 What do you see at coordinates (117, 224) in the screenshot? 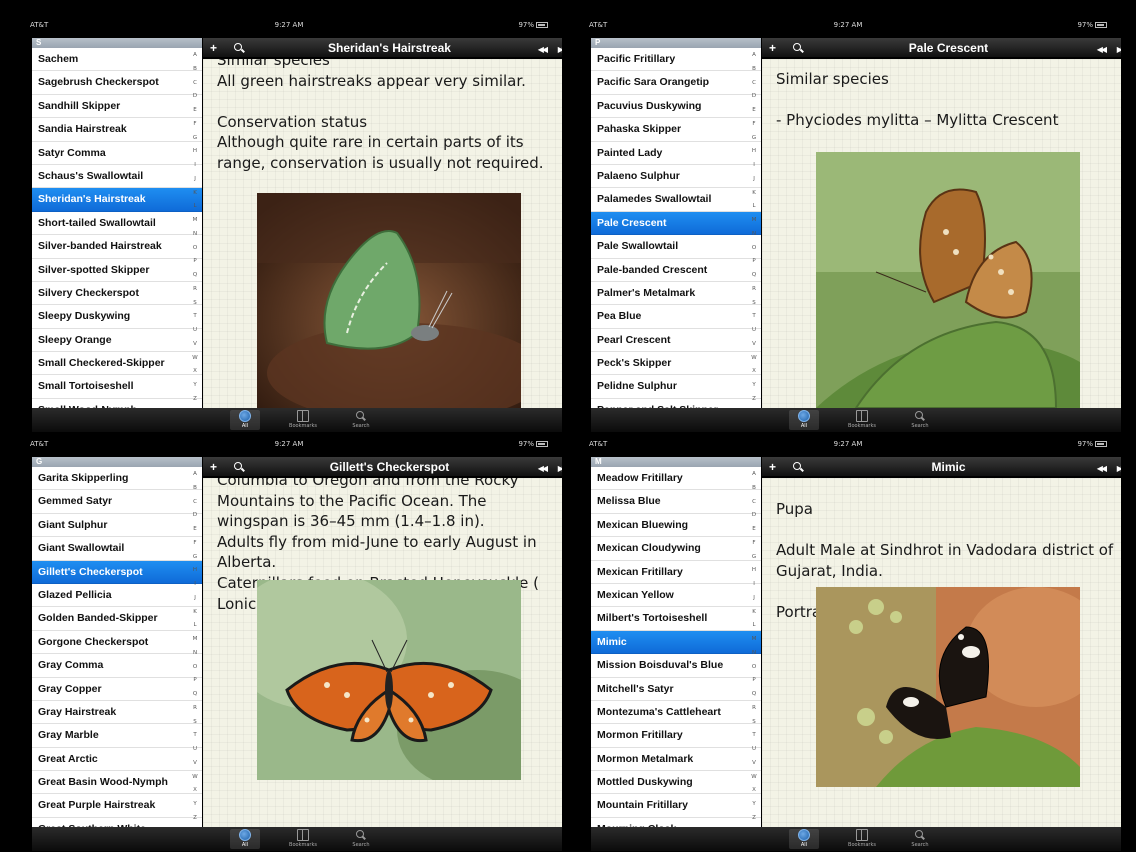
I see `species-list-item: Short-tailed Swallowtail` at bounding box center [117, 224].